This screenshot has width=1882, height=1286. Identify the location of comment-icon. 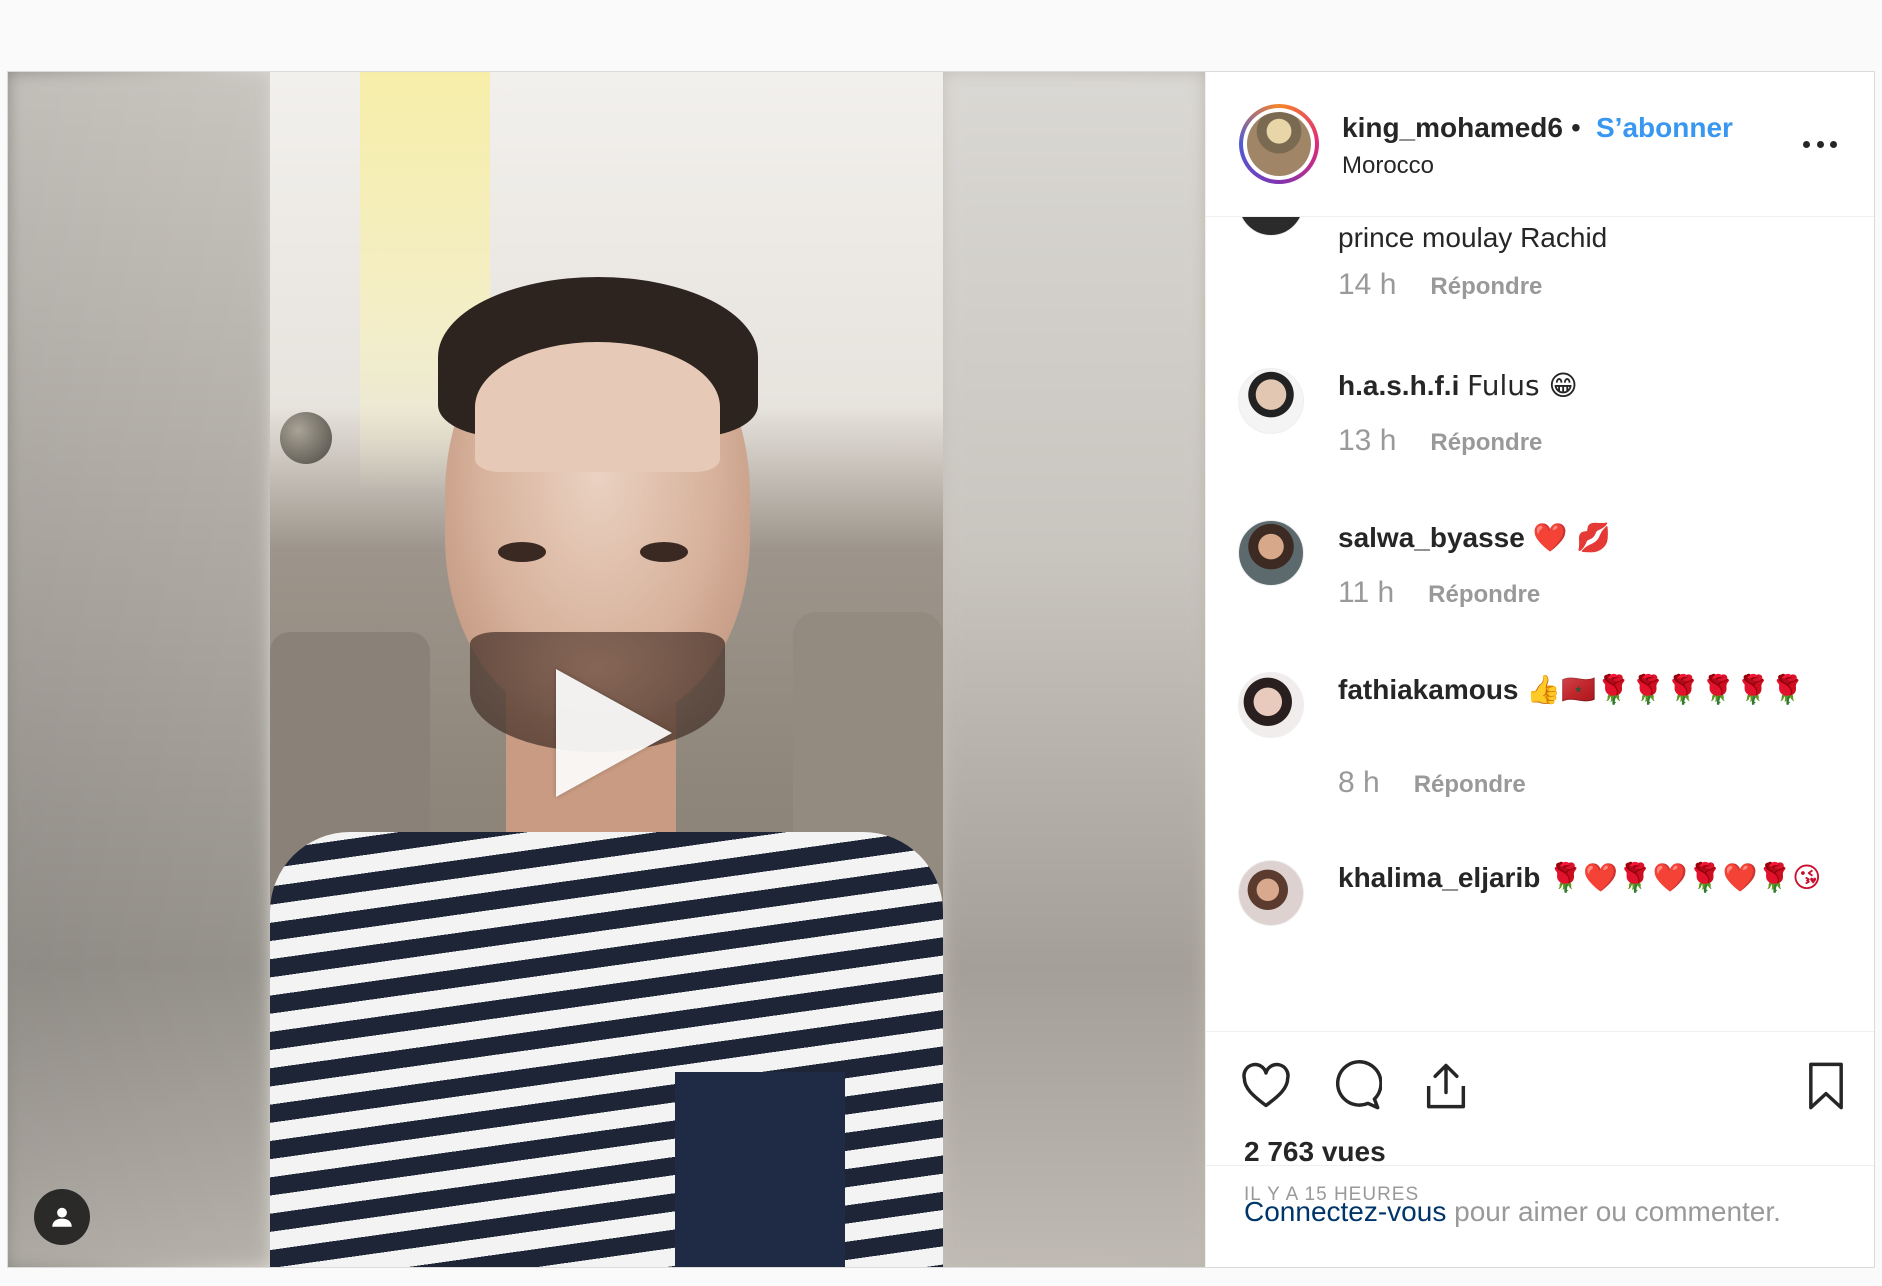
(1356, 1086).